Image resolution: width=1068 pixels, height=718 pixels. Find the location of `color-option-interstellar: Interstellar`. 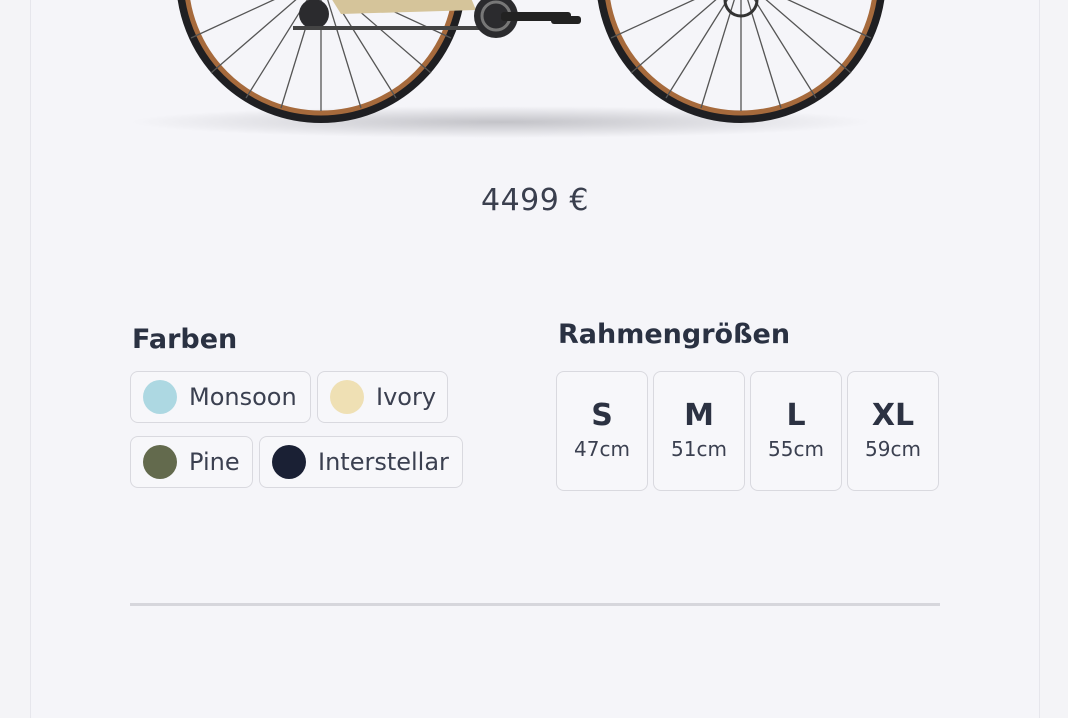

color-option-interstellar: Interstellar is located at coordinates (361, 462).